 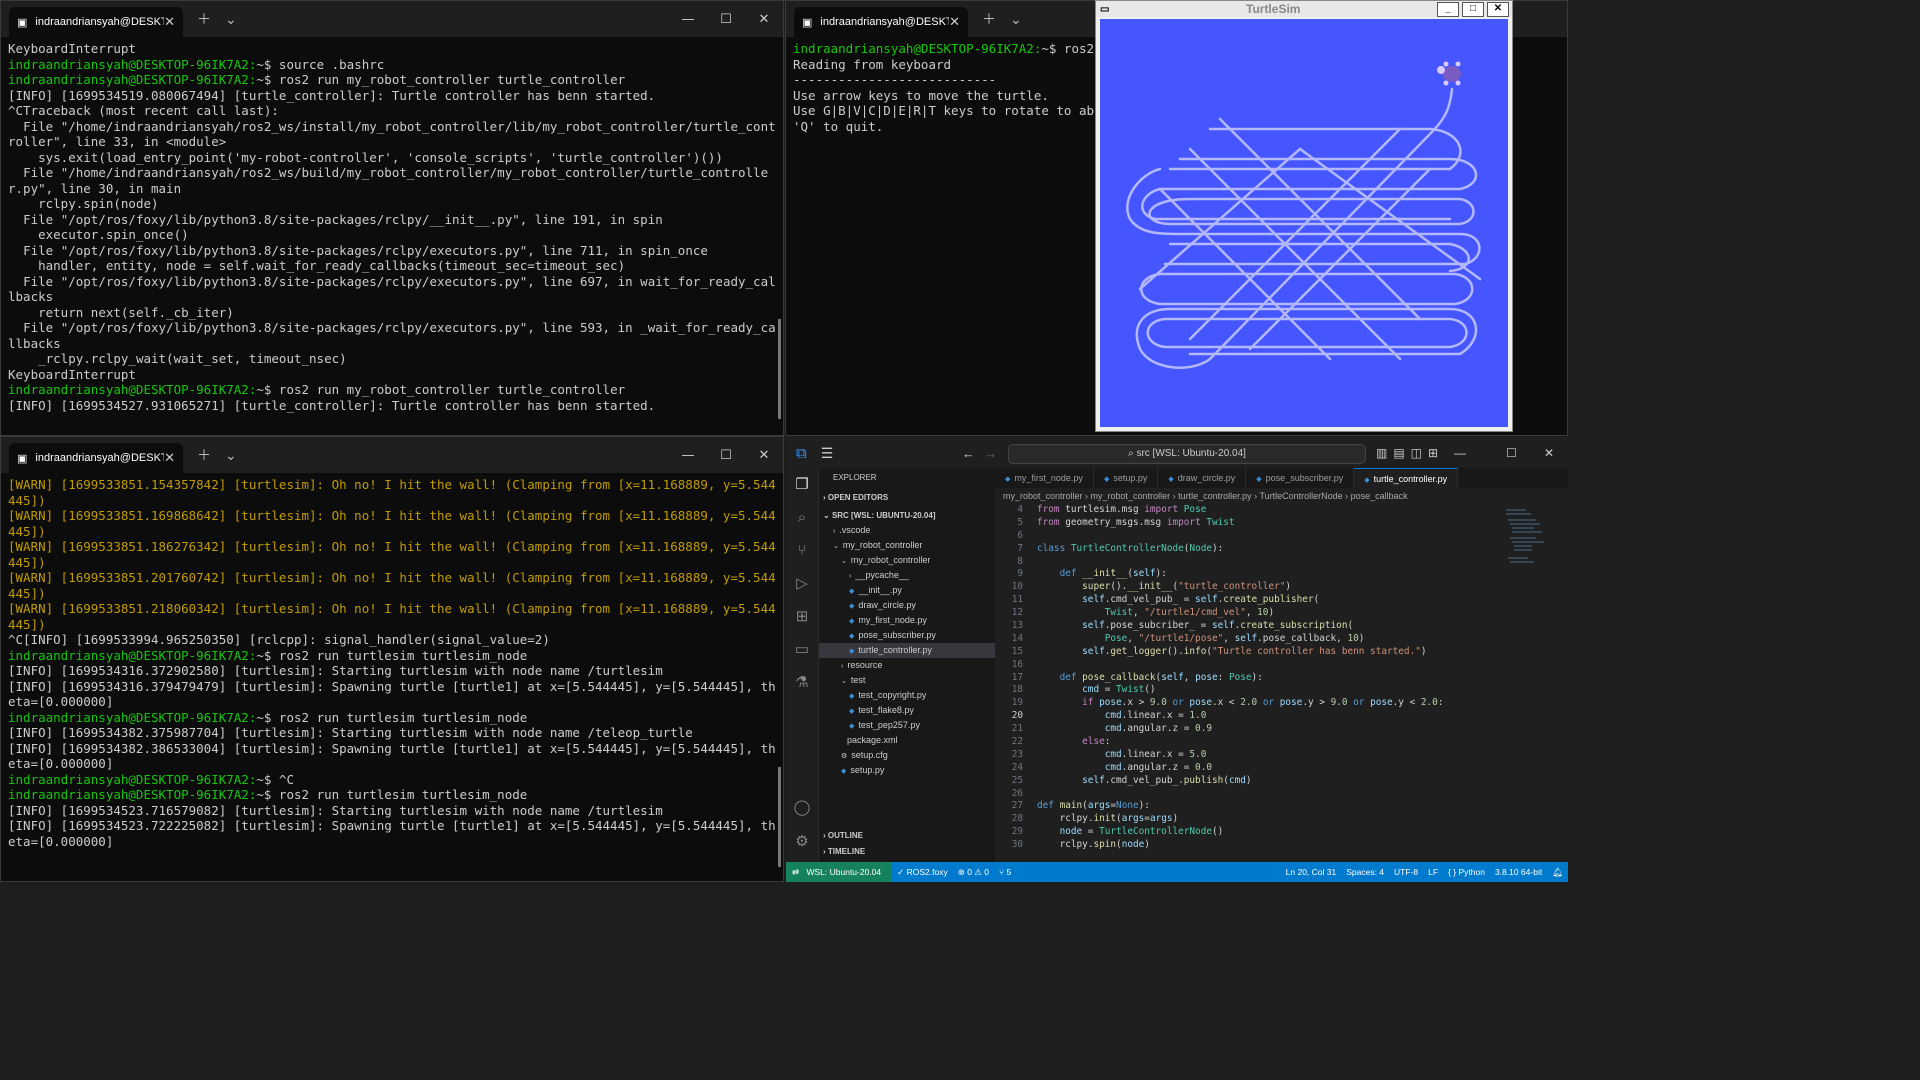 I want to click on minimize-button: _, so click(x=1448, y=9).